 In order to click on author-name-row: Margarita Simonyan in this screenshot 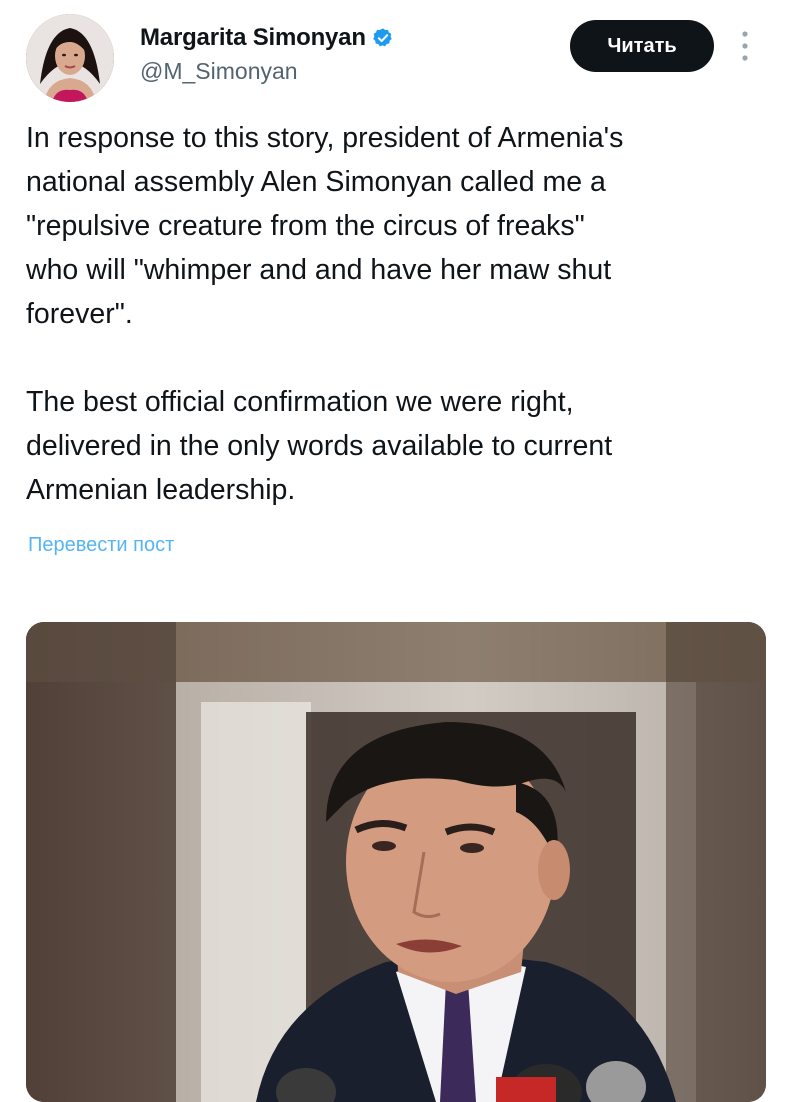, I will do `click(267, 38)`.